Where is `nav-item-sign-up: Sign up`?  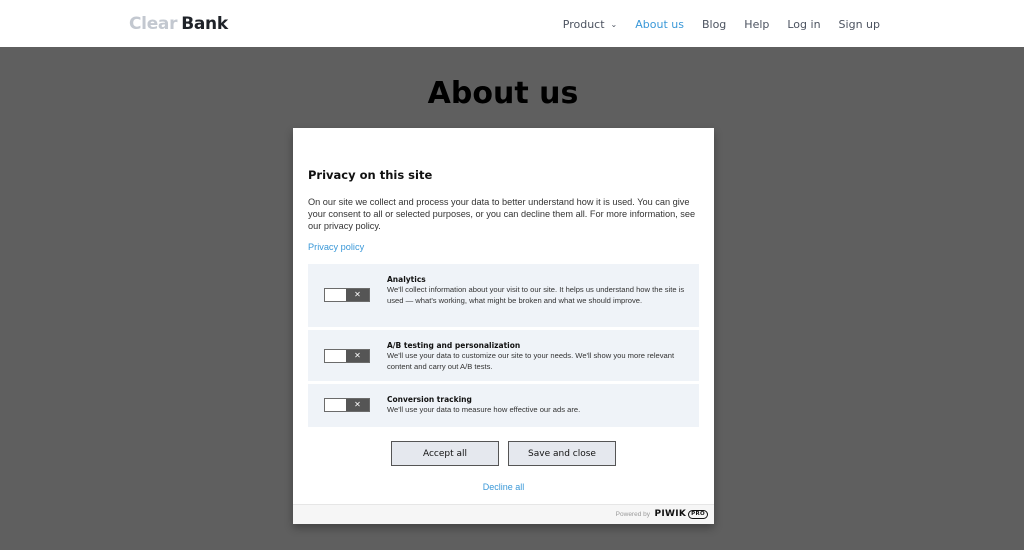
nav-item-sign-up: Sign up is located at coordinates (859, 24).